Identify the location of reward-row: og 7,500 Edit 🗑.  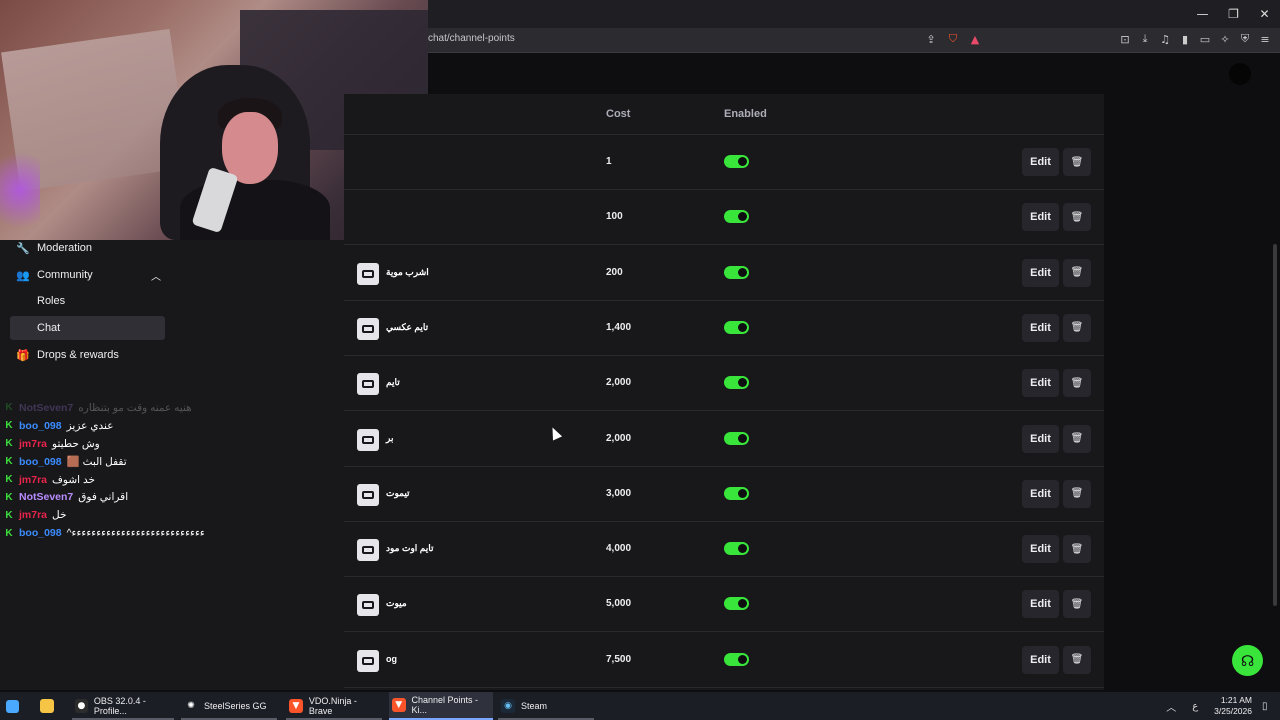
(724, 660).